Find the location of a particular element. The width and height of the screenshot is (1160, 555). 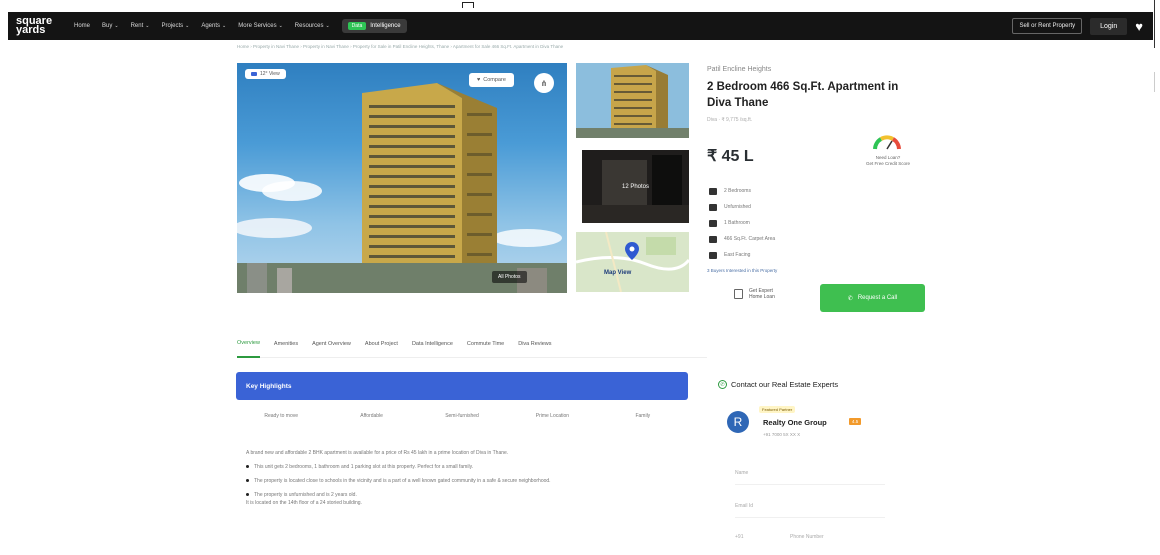

nav-agents: Agents ⌄ is located at coordinates (213, 26).